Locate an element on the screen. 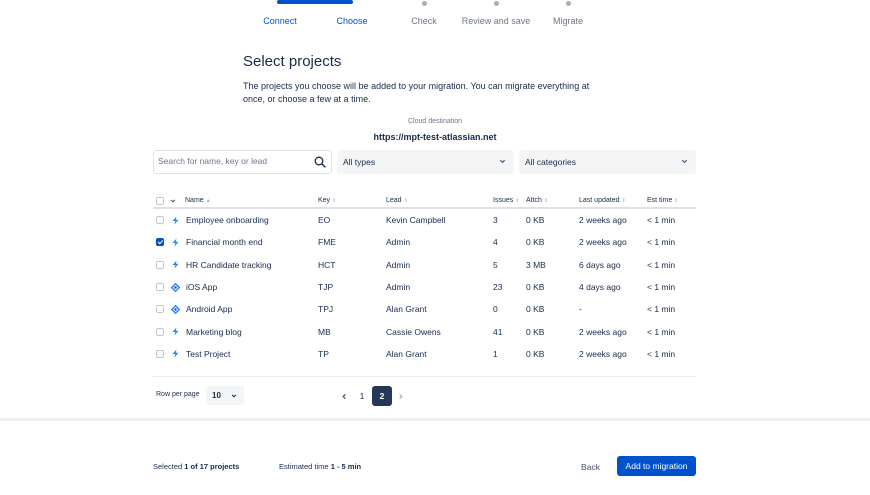  project-name: Test Project is located at coordinates (208, 354).